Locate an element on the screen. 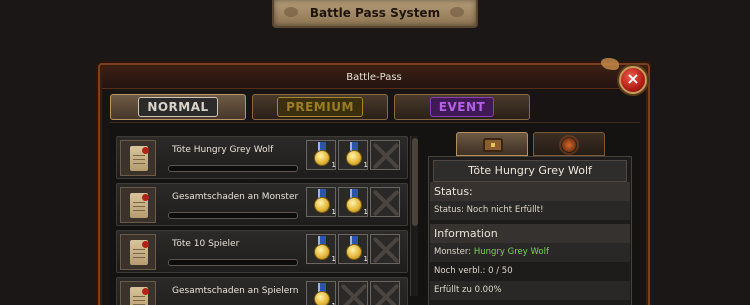  mission-row: Gesamtschaden an Spielern 1 is located at coordinates (262, 291).